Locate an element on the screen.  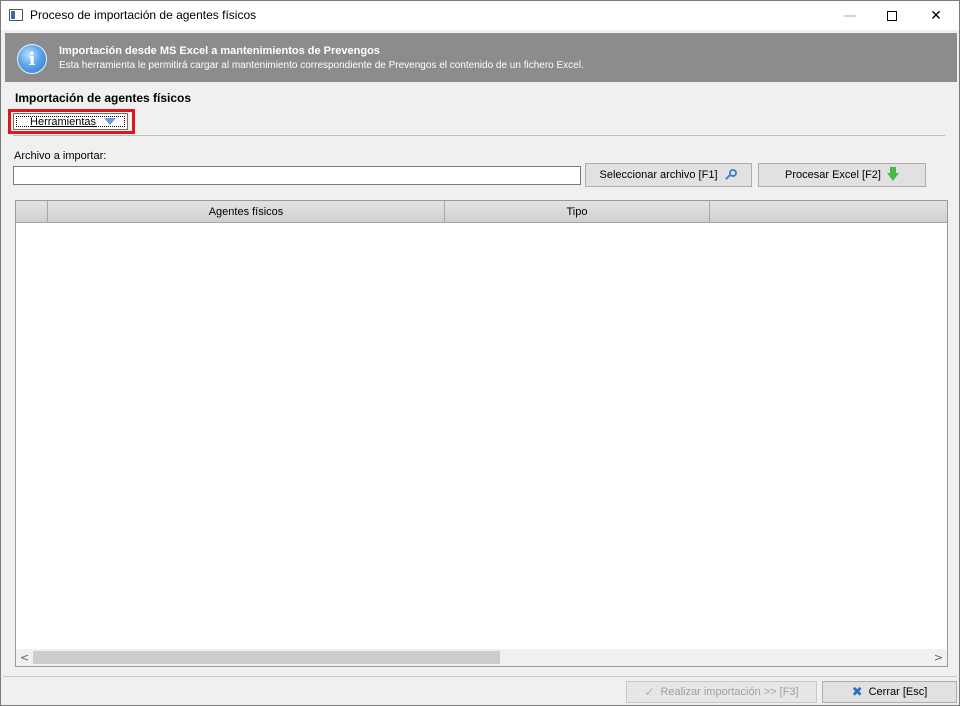
close-window-button: ✕ is located at coordinates (936, 15).